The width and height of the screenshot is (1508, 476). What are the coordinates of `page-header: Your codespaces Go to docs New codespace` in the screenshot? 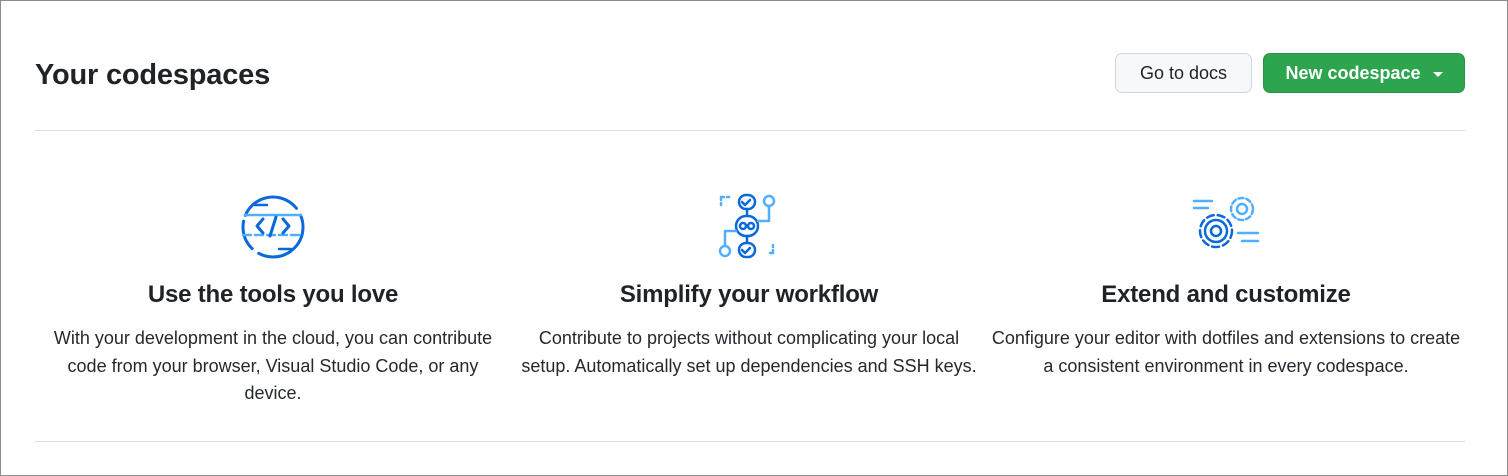 It's located at (750, 74).